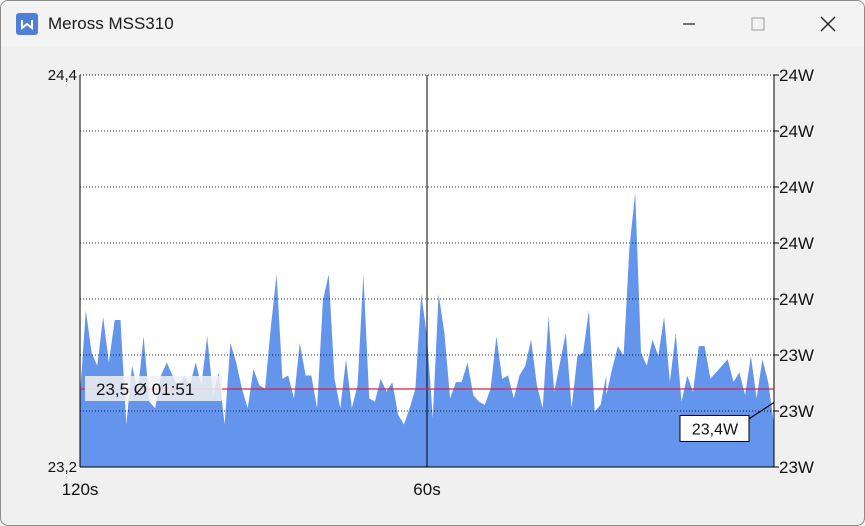 The width and height of the screenshot is (865, 526). Describe the element at coordinates (62, 467) in the screenshot. I see `left-axis-min-label: 23,2` at that location.